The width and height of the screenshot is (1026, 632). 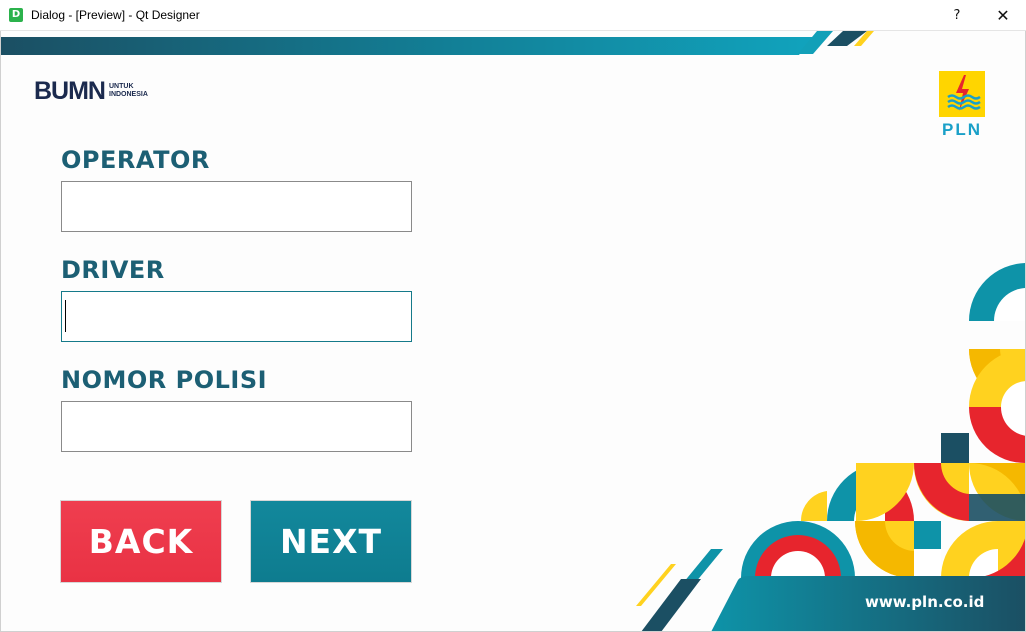 I want to click on next-button: NEXT, so click(x=331, y=541).